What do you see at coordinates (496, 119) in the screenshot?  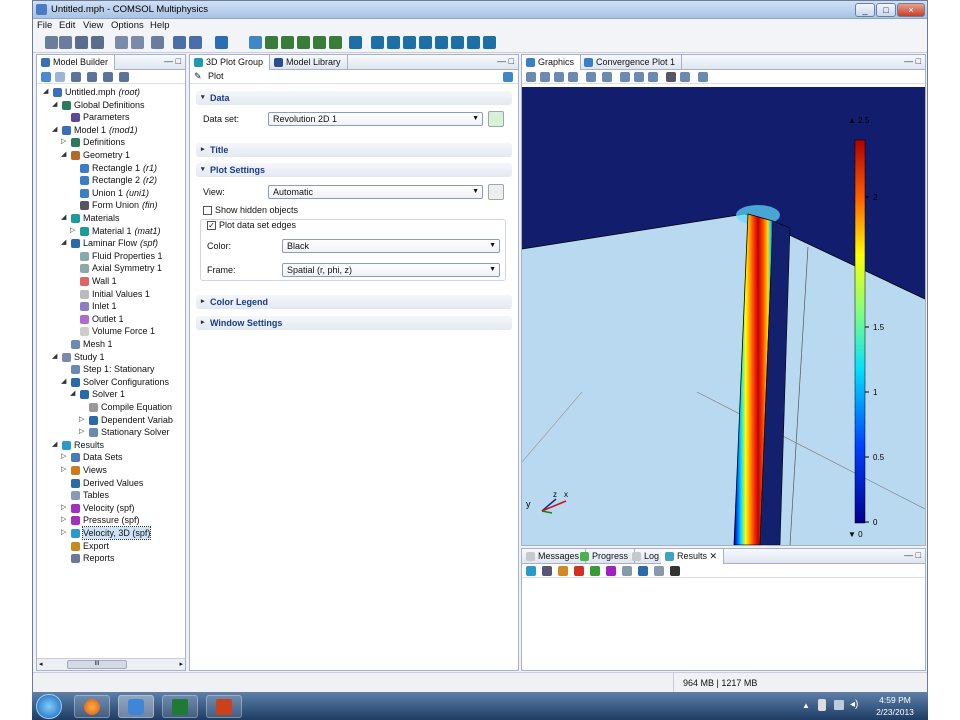 I see `go-to-source-button` at bounding box center [496, 119].